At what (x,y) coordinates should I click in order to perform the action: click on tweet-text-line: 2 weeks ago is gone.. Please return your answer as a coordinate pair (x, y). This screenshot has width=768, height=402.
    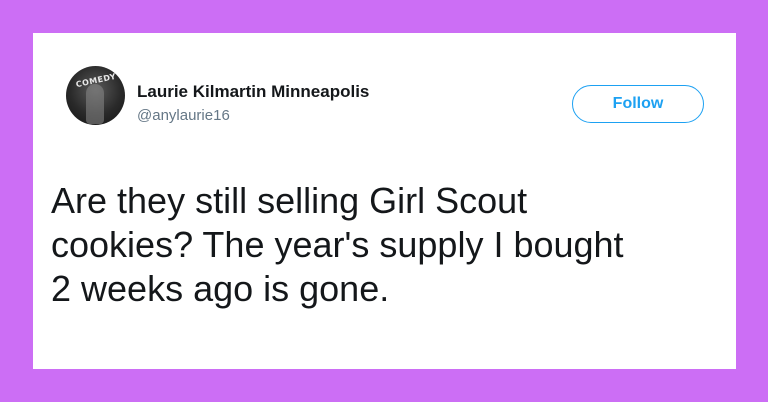
    Looking at the image, I should click on (220, 288).